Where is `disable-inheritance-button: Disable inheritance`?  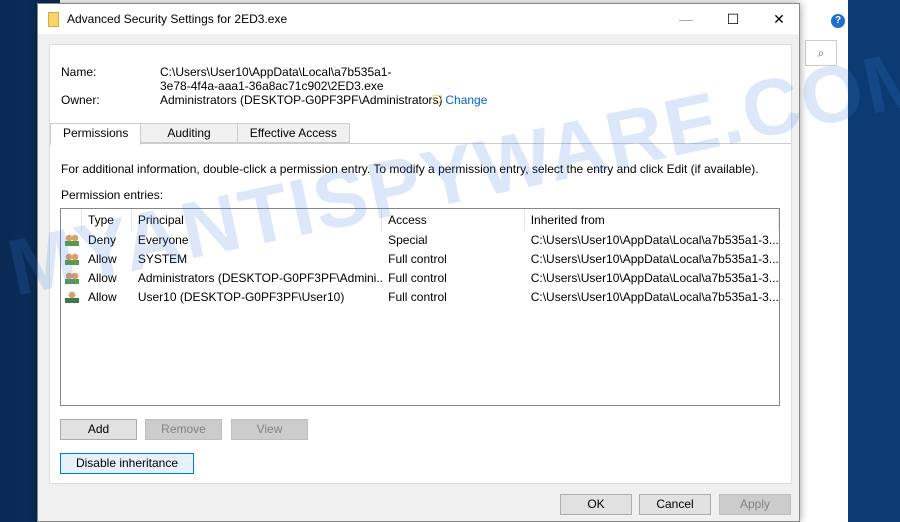
disable-inheritance-button: Disable inheritance is located at coordinates (127, 463).